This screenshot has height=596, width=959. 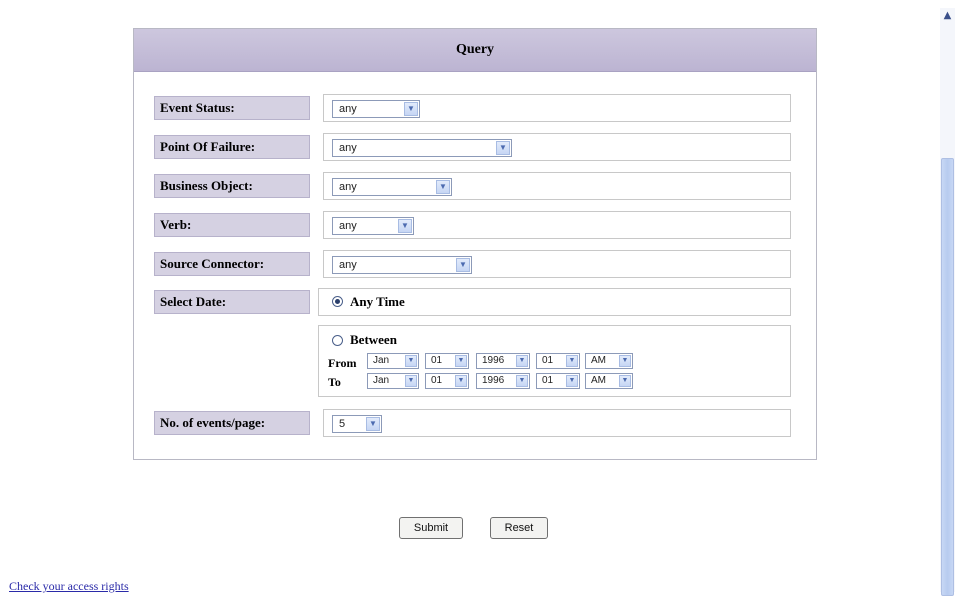 I want to click on vertical-scrollbar: ▲, so click(x=947, y=302).